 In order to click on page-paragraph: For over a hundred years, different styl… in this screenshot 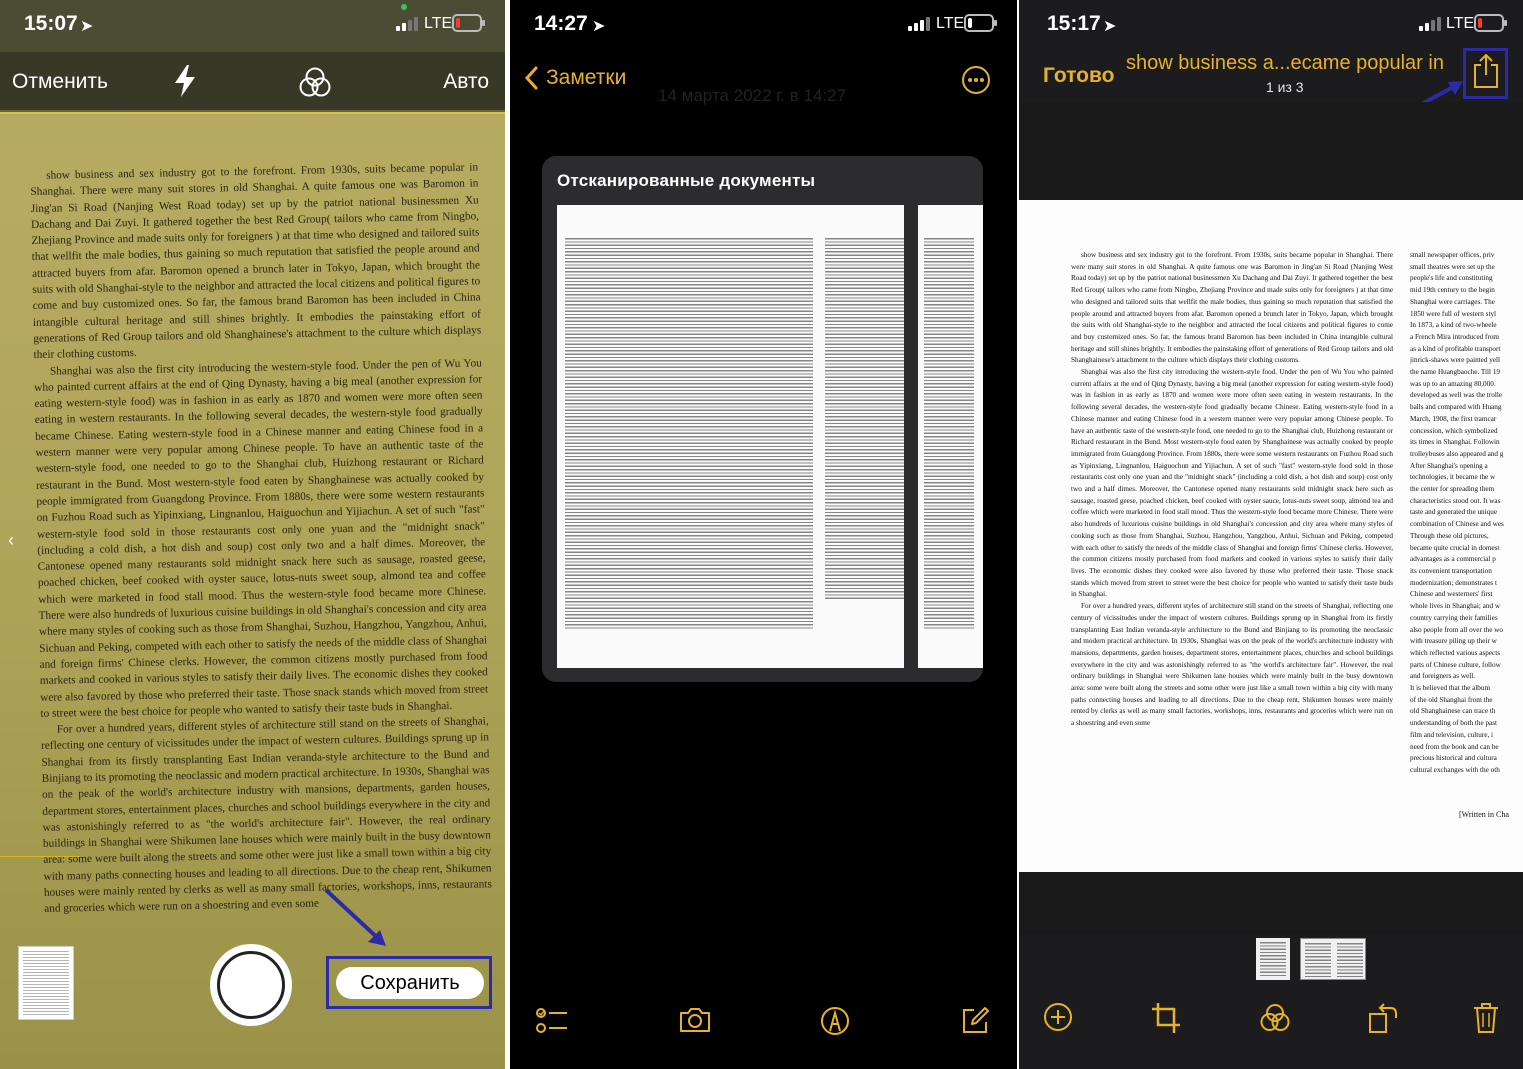, I will do `click(1232, 665)`.